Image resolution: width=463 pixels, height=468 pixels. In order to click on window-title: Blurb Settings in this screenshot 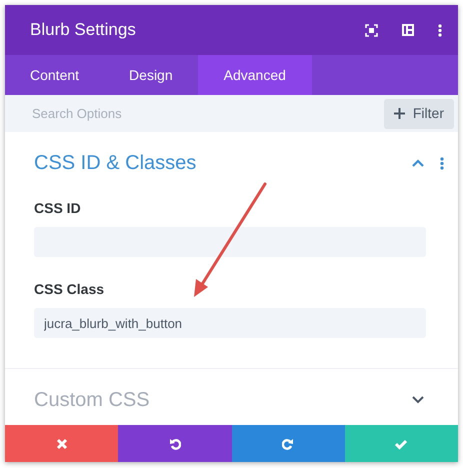, I will do `click(83, 30)`.